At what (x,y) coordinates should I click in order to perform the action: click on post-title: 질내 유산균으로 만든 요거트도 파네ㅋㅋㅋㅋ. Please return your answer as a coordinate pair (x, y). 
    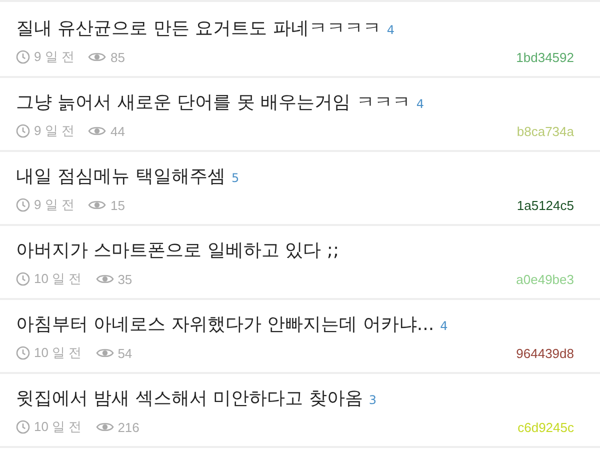
    Looking at the image, I should click on (198, 28).